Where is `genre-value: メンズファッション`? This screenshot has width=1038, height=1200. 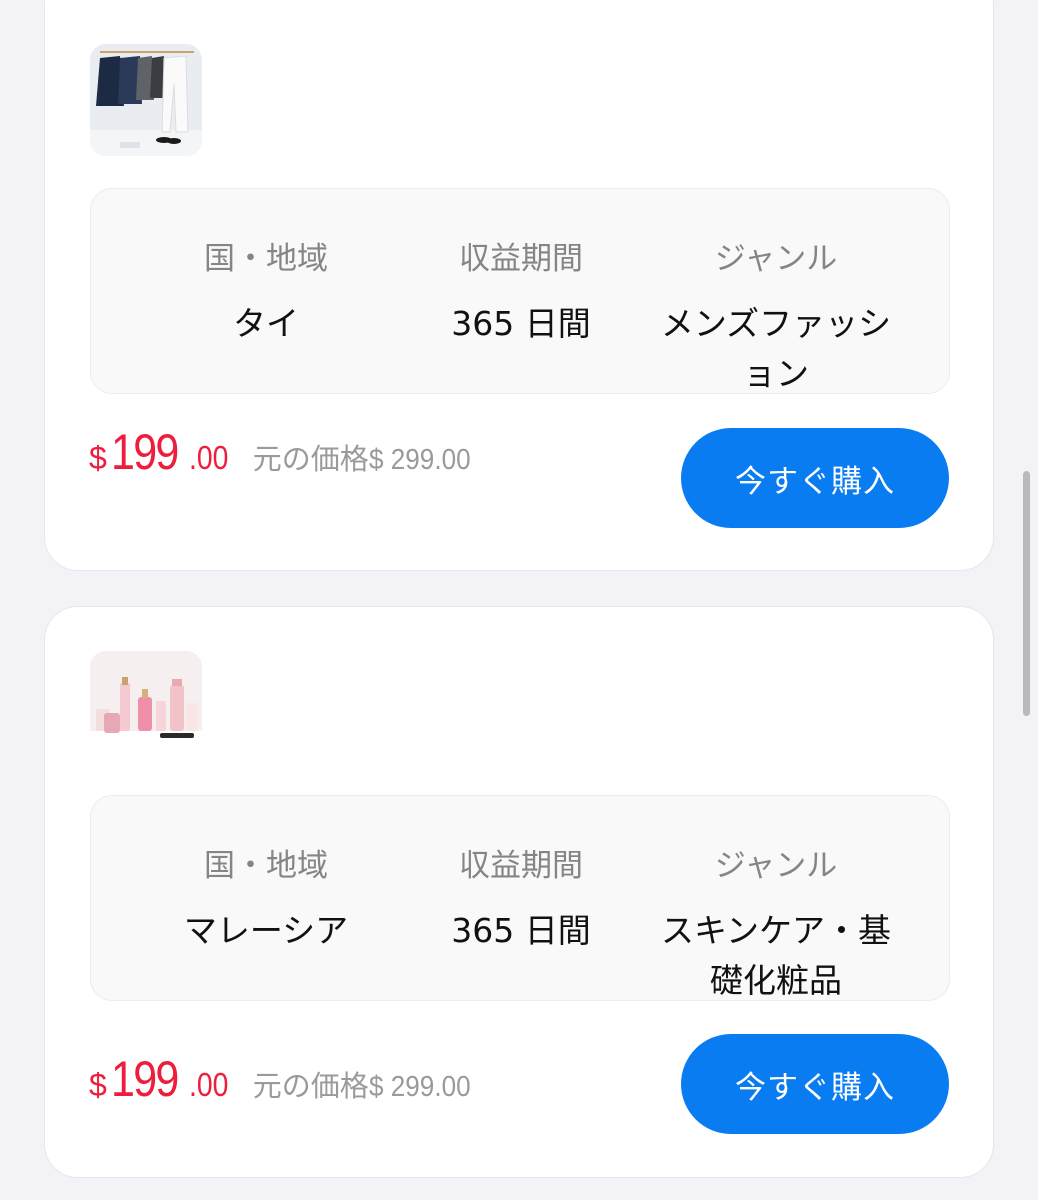
genre-value: メンズファッション is located at coordinates (776, 348).